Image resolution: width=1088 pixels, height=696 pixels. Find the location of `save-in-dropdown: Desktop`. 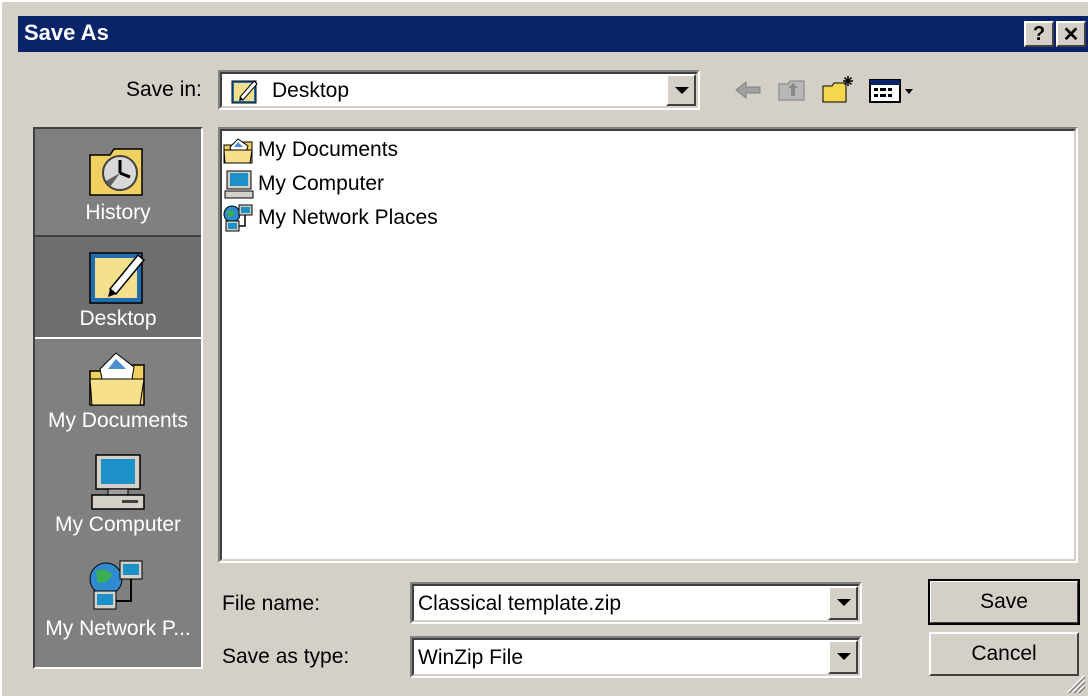

save-in-dropdown: Desktop is located at coordinates (459, 90).